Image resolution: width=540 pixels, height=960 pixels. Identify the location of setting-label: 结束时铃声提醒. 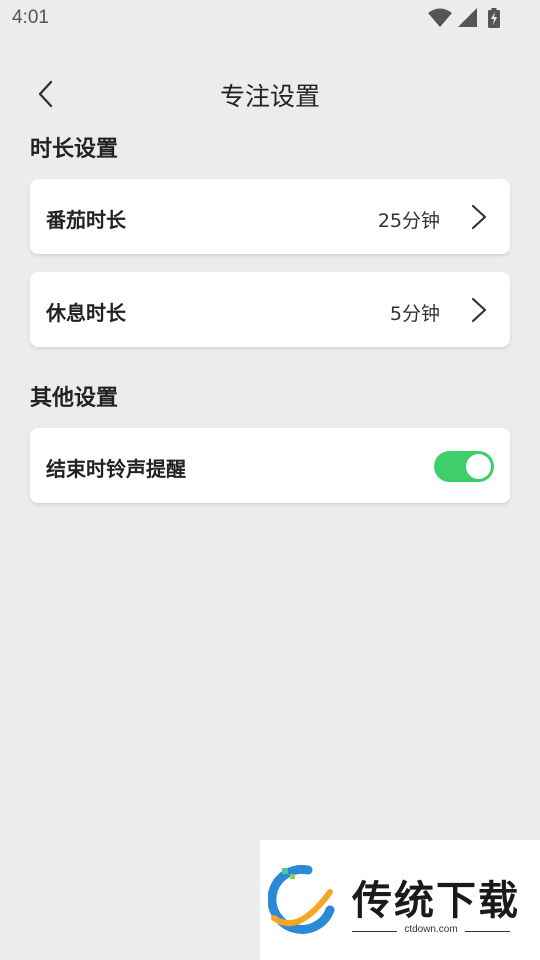
(116, 469).